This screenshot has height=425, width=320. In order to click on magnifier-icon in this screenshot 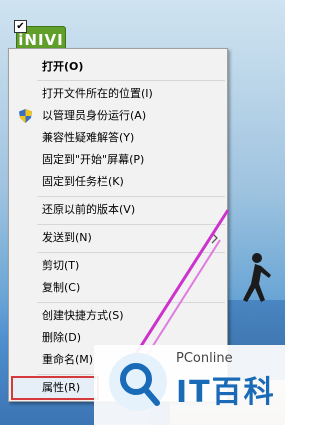, I will do `click(140, 384)`.